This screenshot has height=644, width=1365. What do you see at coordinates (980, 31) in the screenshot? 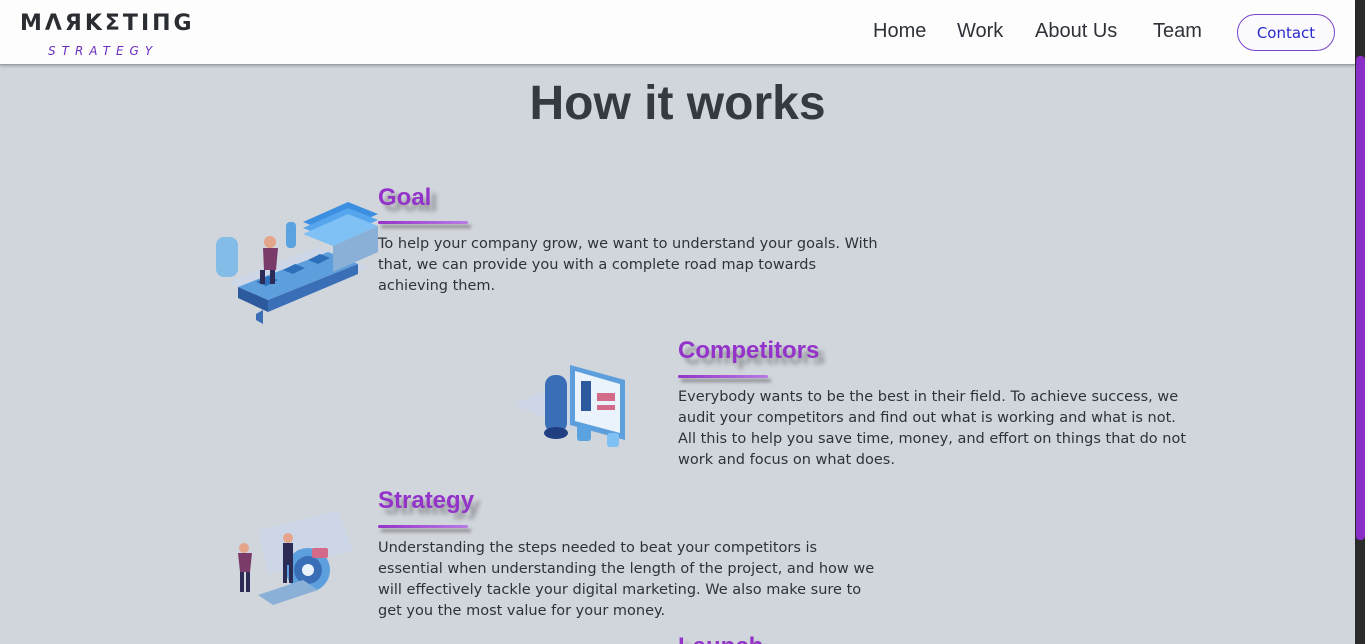
I see `nav-work: Work` at bounding box center [980, 31].